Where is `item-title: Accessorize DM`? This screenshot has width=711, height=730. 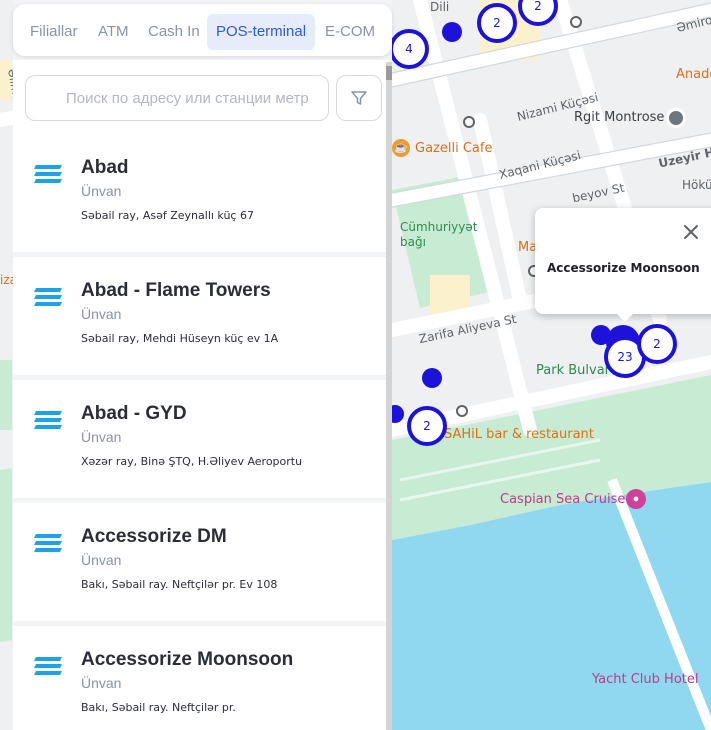
item-title: Accessorize DM is located at coordinates (154, 536).